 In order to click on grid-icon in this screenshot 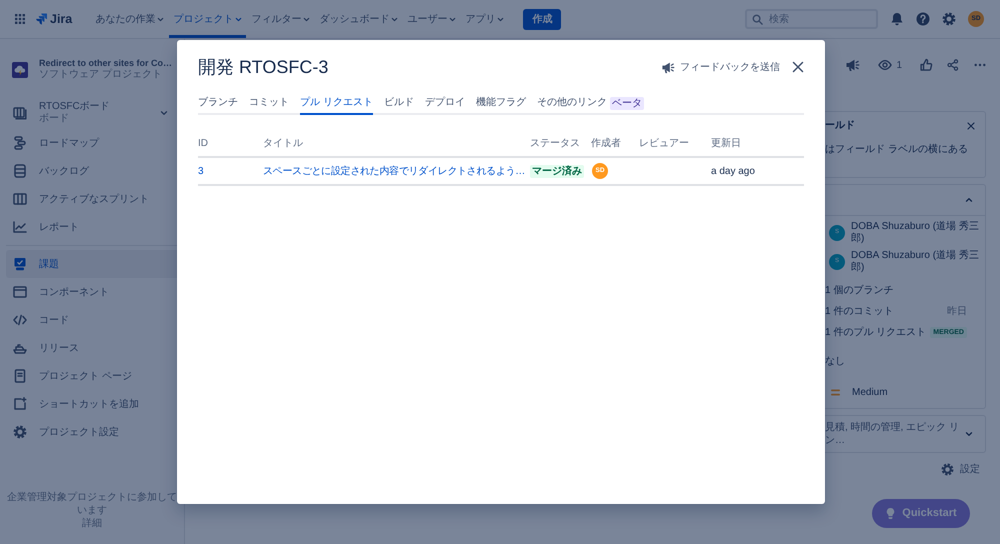, I will do `click(20, 19)`.